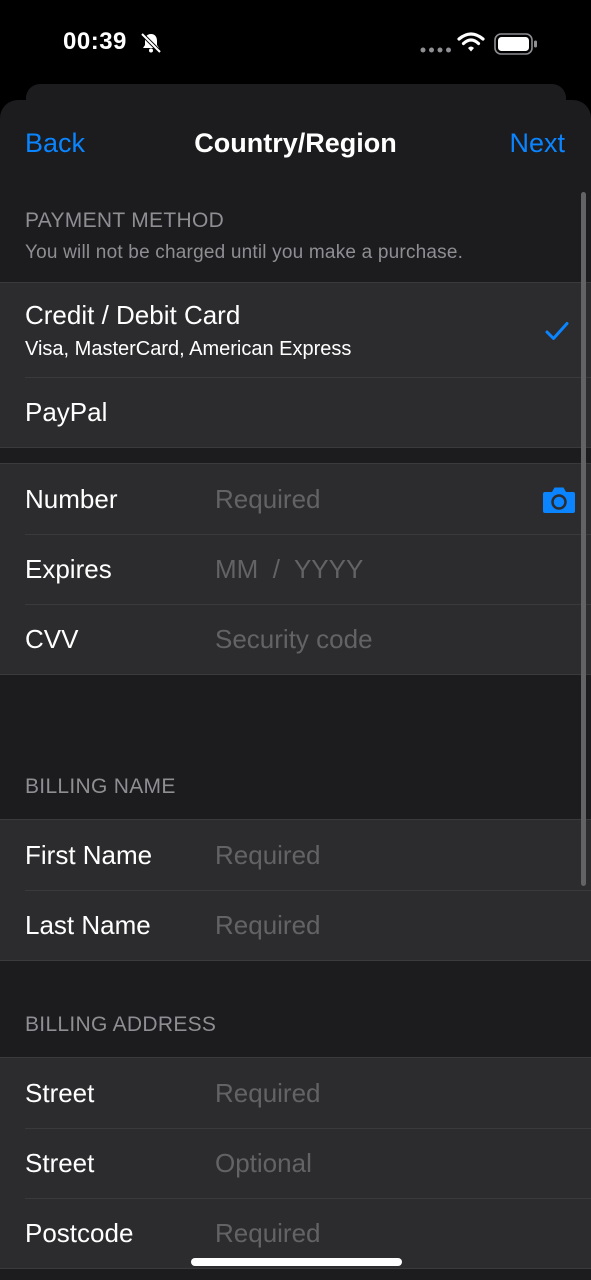  I want to click on street-2-row: Street Optional, so click(295, 1163).